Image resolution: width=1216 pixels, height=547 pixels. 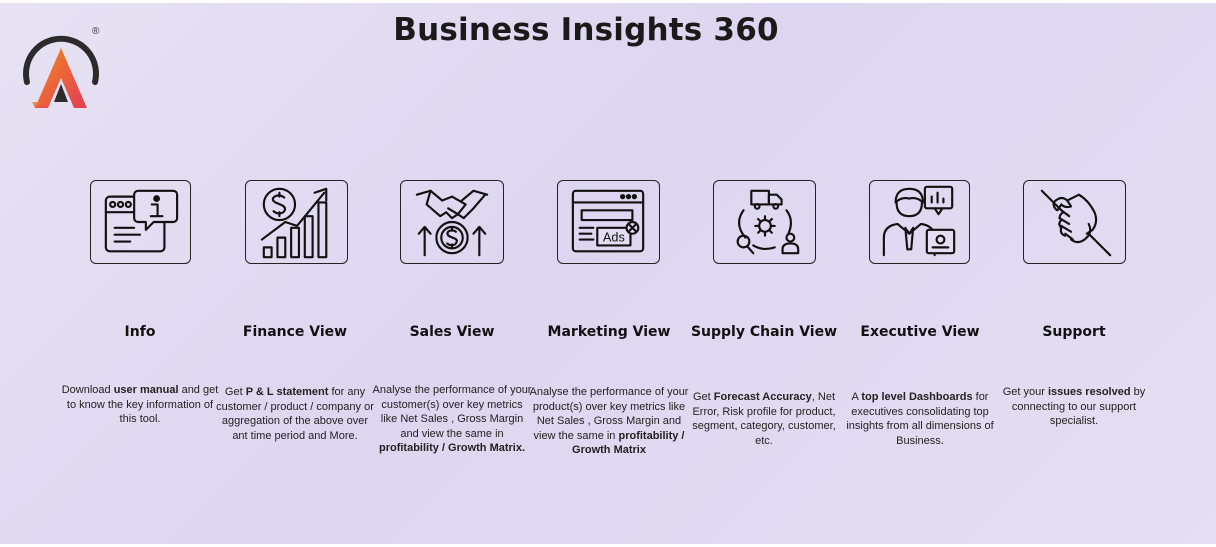 What do you see at coordinates (140, 332) in the screenshot?
I see `card-title-info: Info` at bounding box center [140, 332].